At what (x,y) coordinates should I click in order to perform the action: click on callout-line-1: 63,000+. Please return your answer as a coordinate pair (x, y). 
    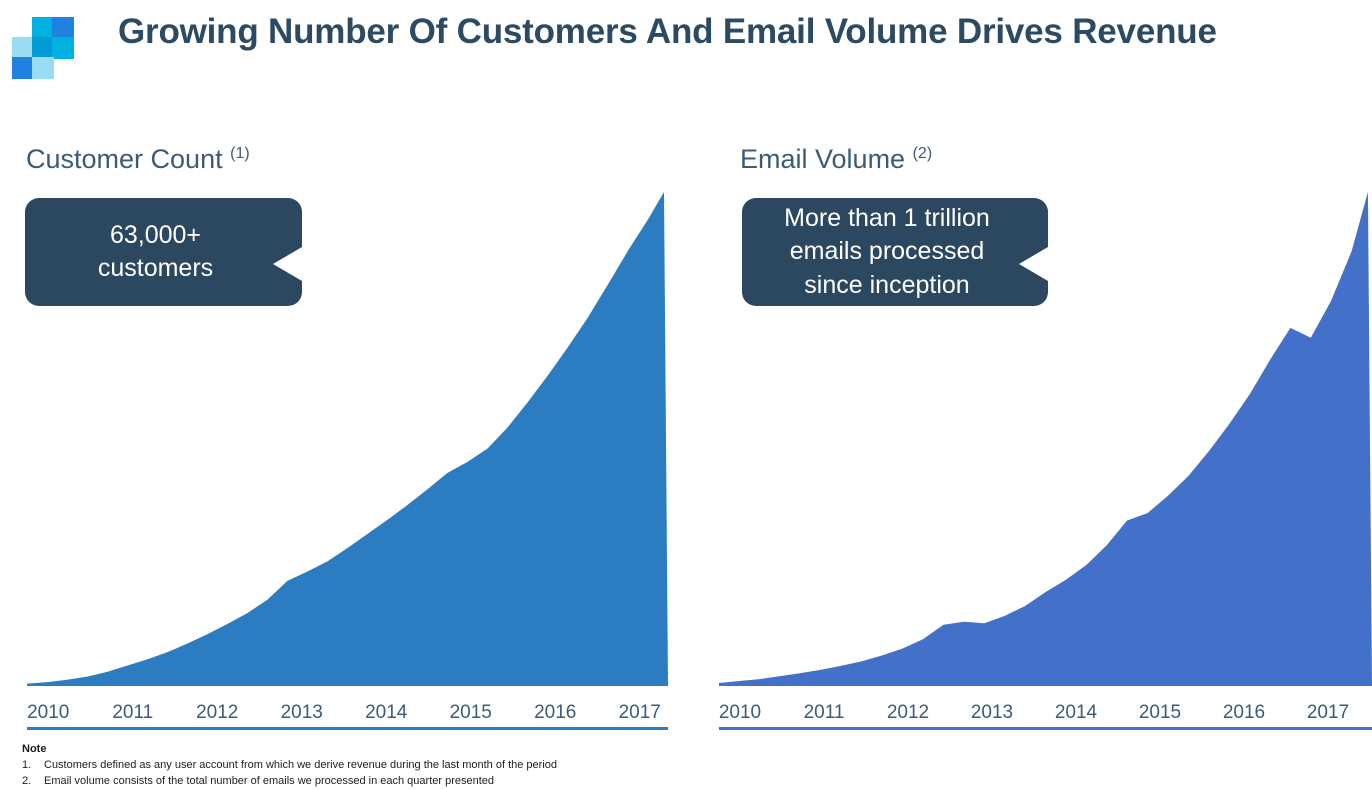
    Looking at the image, I should click on (155, 234).